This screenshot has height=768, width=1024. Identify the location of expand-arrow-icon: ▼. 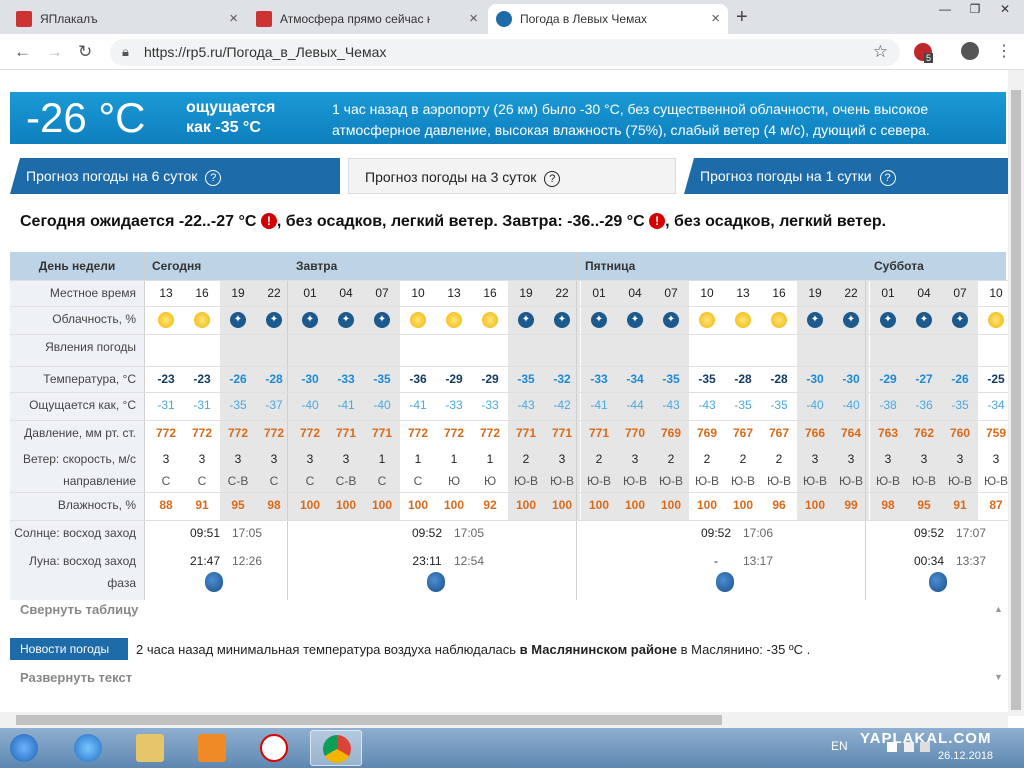
(998, 677).